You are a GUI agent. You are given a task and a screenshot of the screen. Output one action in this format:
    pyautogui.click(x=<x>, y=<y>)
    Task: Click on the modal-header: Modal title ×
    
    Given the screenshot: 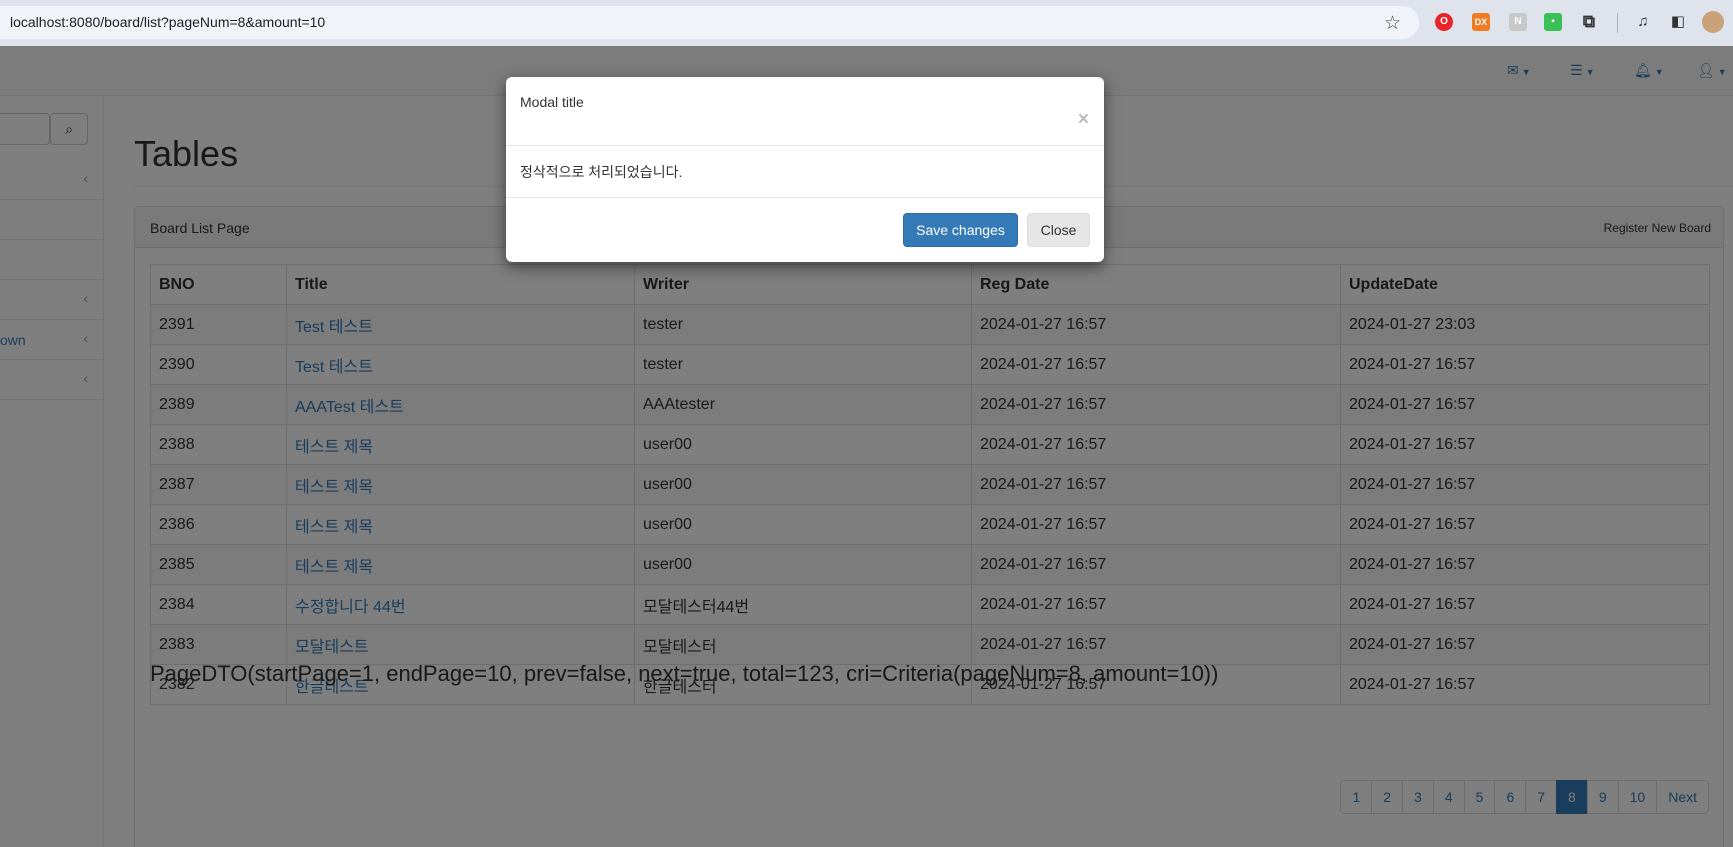 What is the action you would take?
    pyautogui.click(x=805, y=111)
    